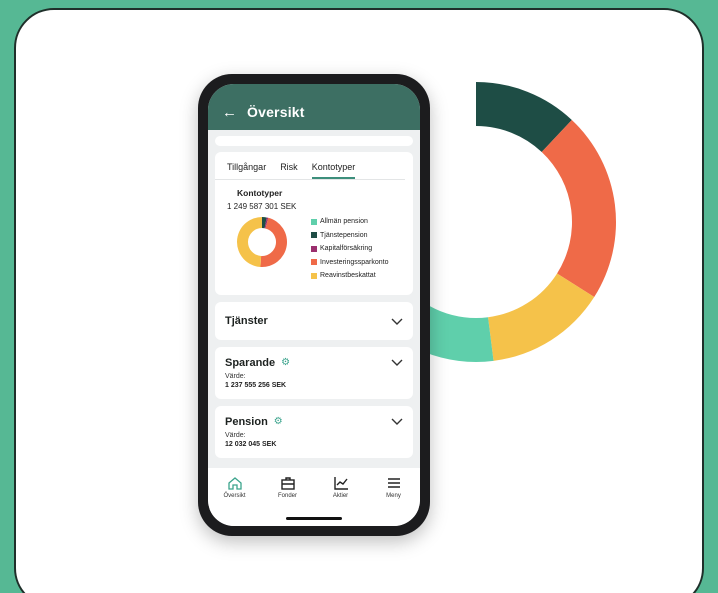  Describe the element at coordinates (229, 112) in the screenshot. I see `arrow-left-icon: ←` at that location.